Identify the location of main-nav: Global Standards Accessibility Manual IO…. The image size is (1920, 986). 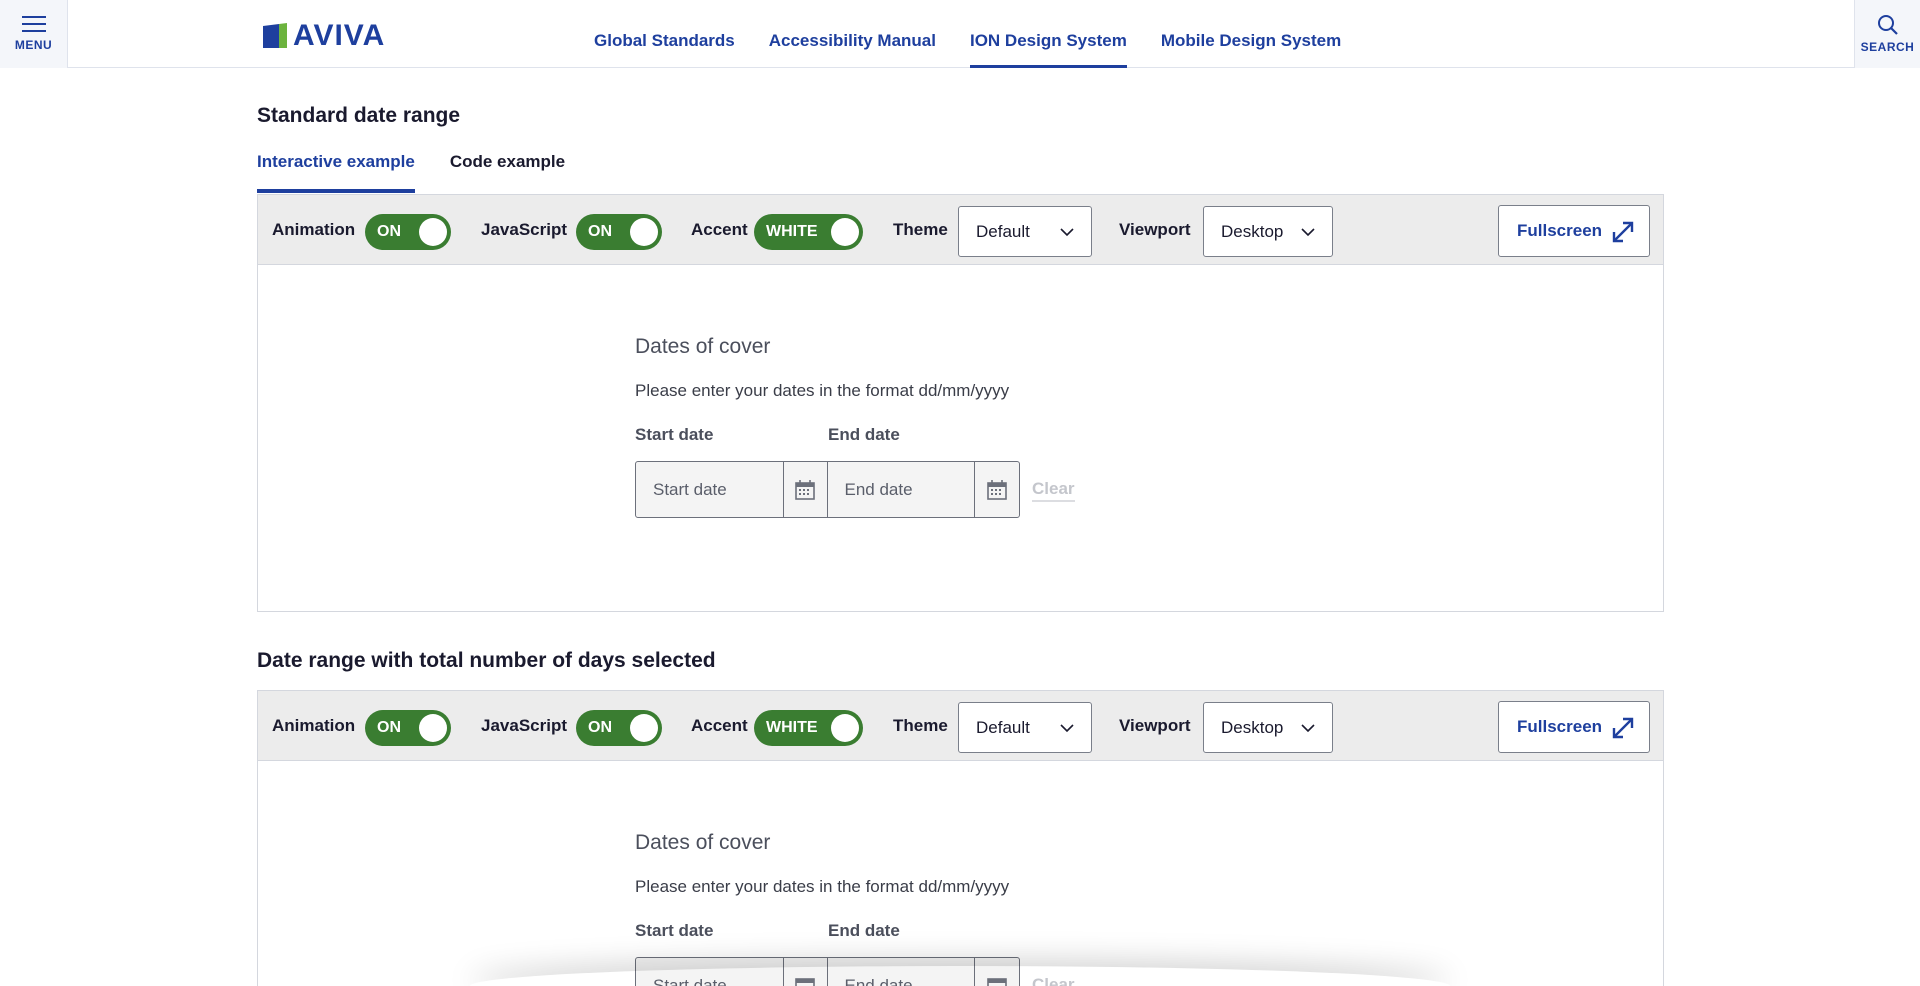
(984, 34).